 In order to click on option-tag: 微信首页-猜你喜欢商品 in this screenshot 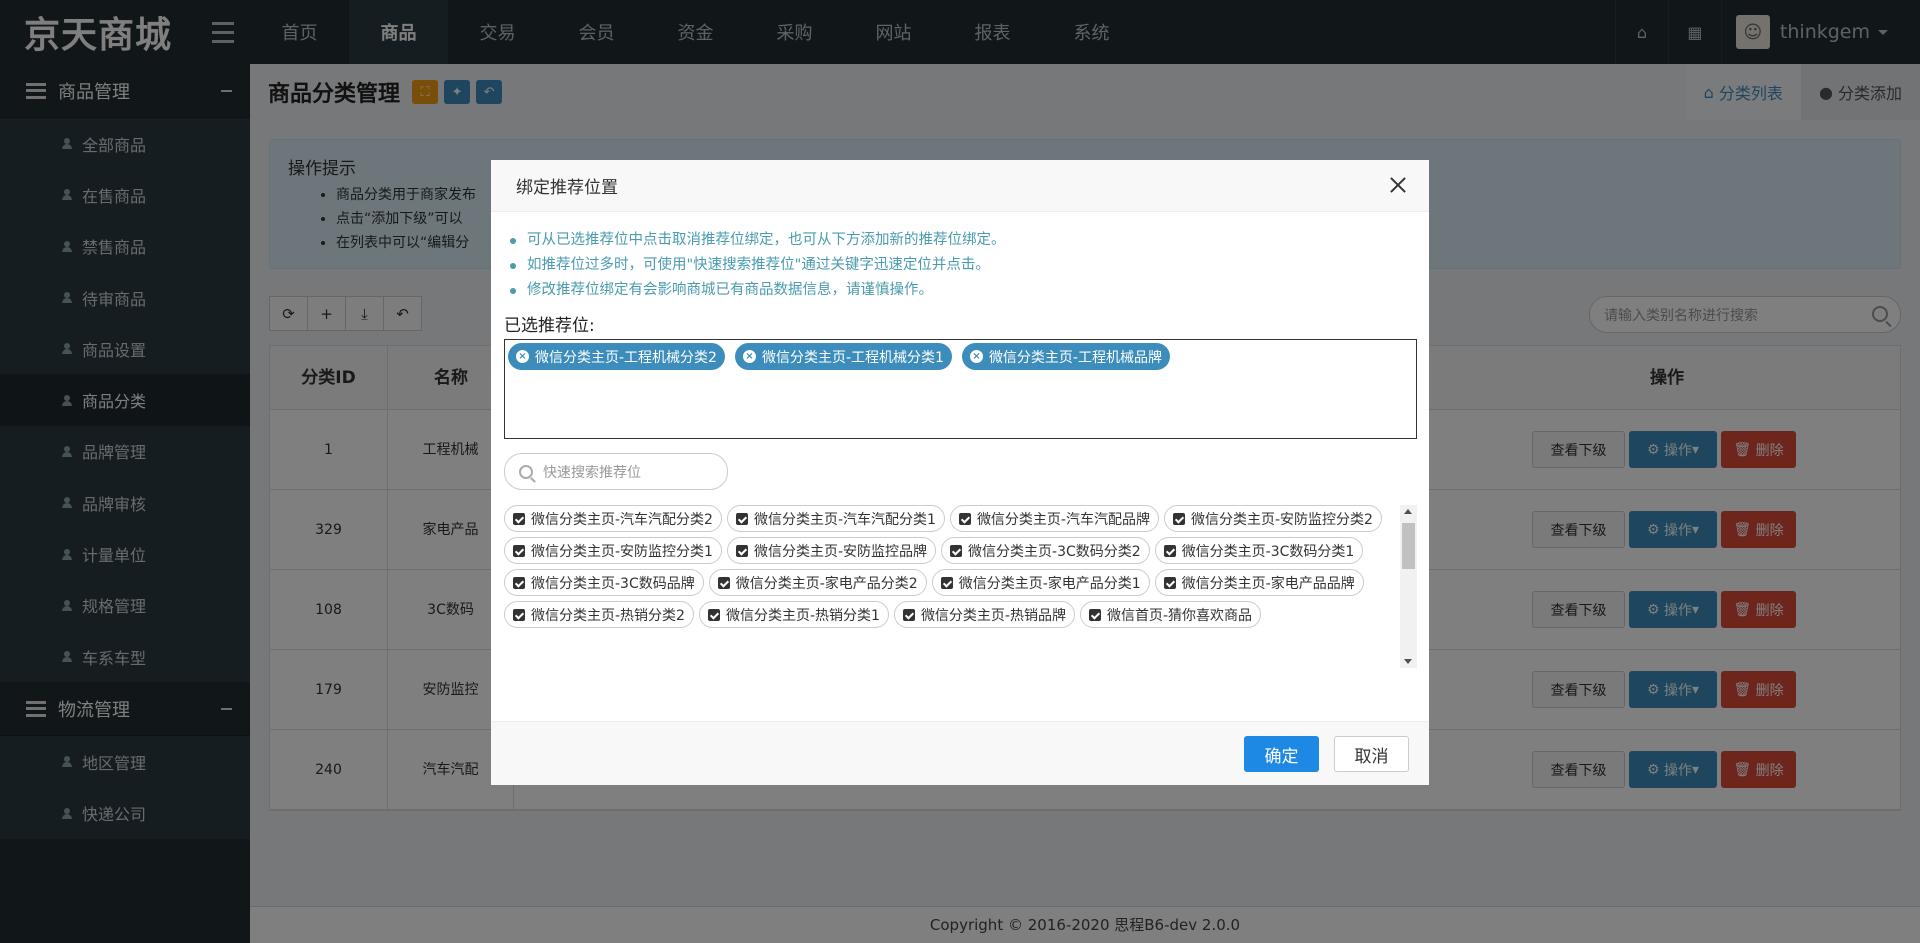, I will do `click(1171, 614)`.